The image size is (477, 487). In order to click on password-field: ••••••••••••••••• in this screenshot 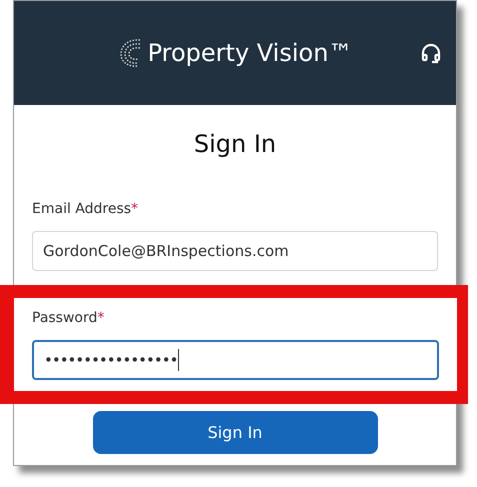, I will do `click(235, 360)`.